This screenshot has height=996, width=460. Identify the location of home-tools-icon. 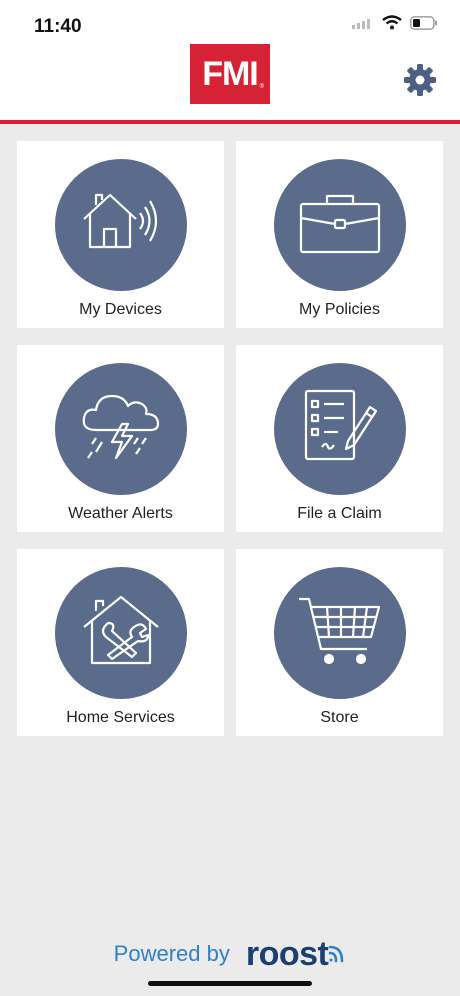
(121, 633).